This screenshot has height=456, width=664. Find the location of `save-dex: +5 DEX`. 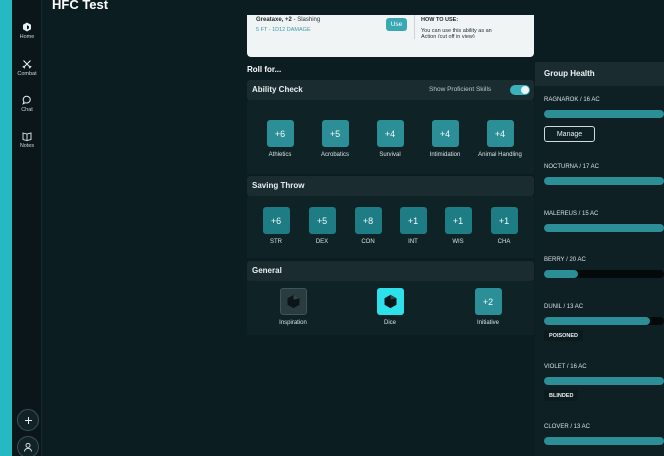

save-dex: +5 DEX is located at coordinates (322, 226).